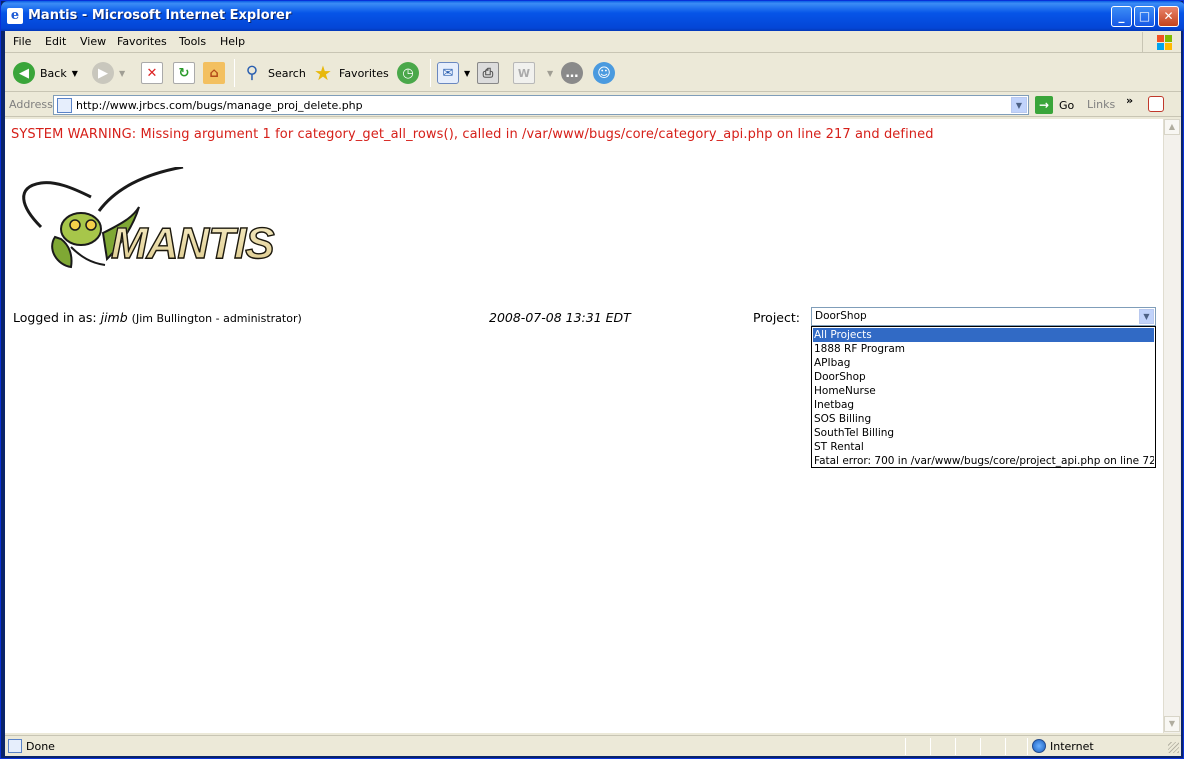 Image resolution: width=1184 pixels, height=759 pixels. I want to click on chevron-down-icon: ▼, so click(1146, 316).